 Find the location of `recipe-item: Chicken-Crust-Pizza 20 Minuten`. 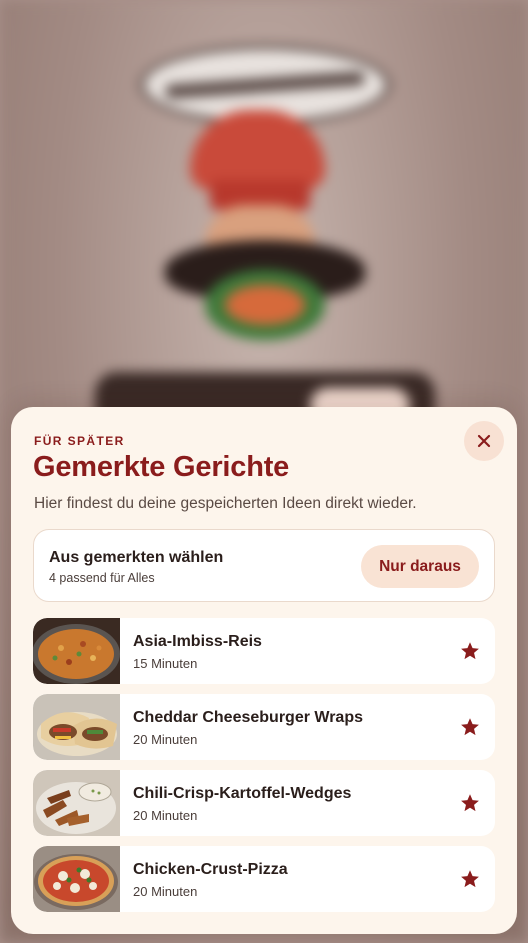

recipe-item: Chicken-Crust-Pizza 20 Minuten is located at coordinates (264, 879).